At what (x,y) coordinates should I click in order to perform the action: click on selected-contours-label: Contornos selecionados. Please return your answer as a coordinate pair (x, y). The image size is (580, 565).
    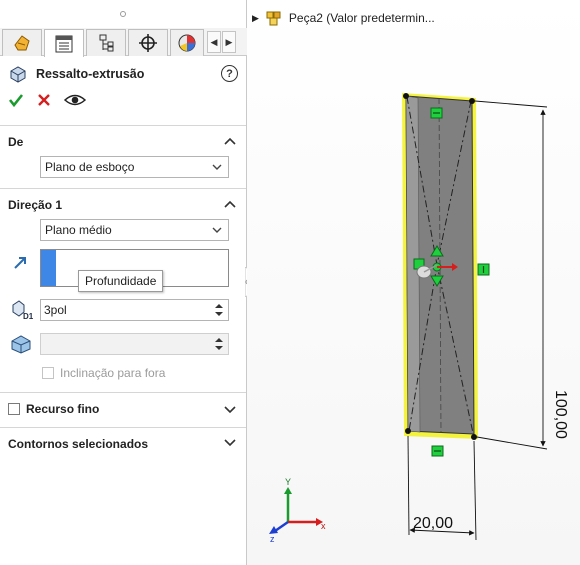
    Looking at the image, I should click on (78, 444).